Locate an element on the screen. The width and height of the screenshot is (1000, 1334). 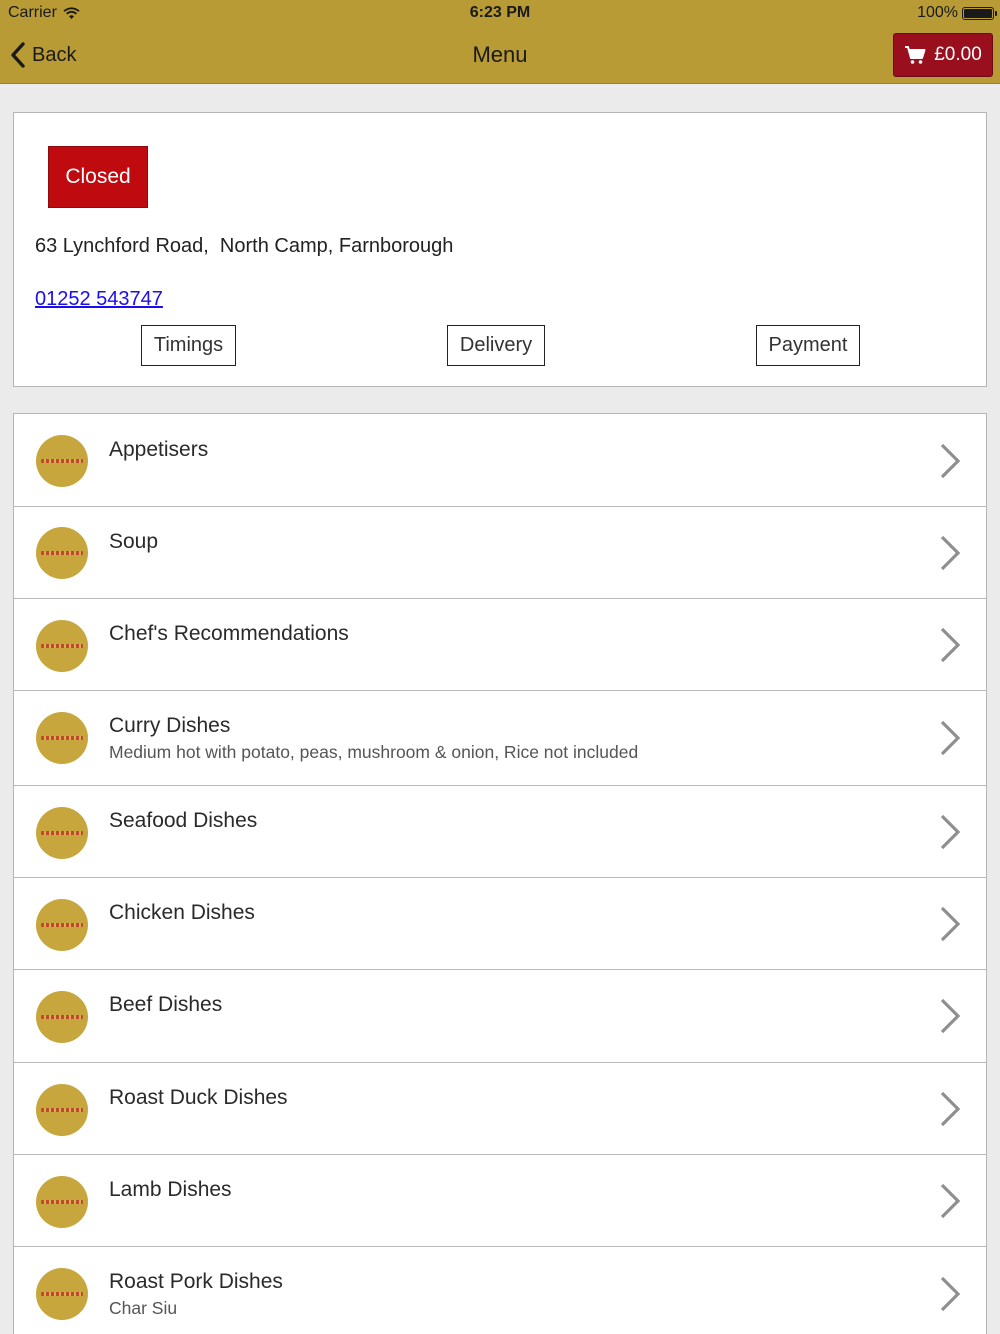
timings-button: Timings is located at coordinates (188, 345).